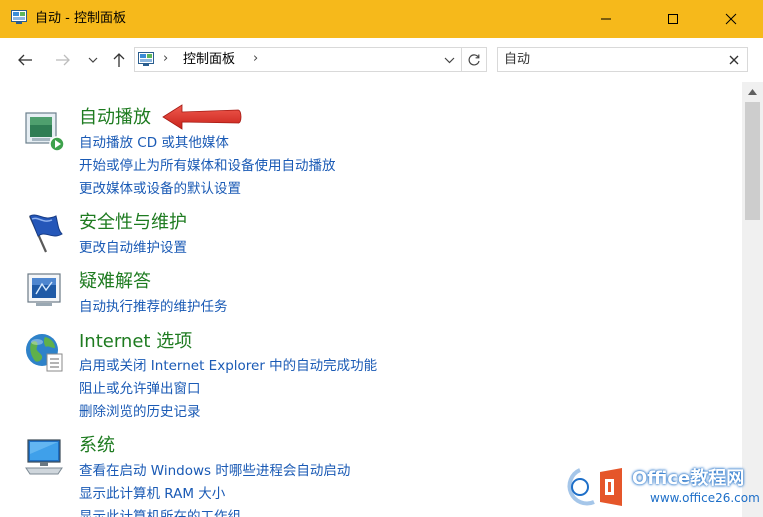  I want to click on link-change-auto-maintenance: 更改自动维护设置, so click(133, 248).